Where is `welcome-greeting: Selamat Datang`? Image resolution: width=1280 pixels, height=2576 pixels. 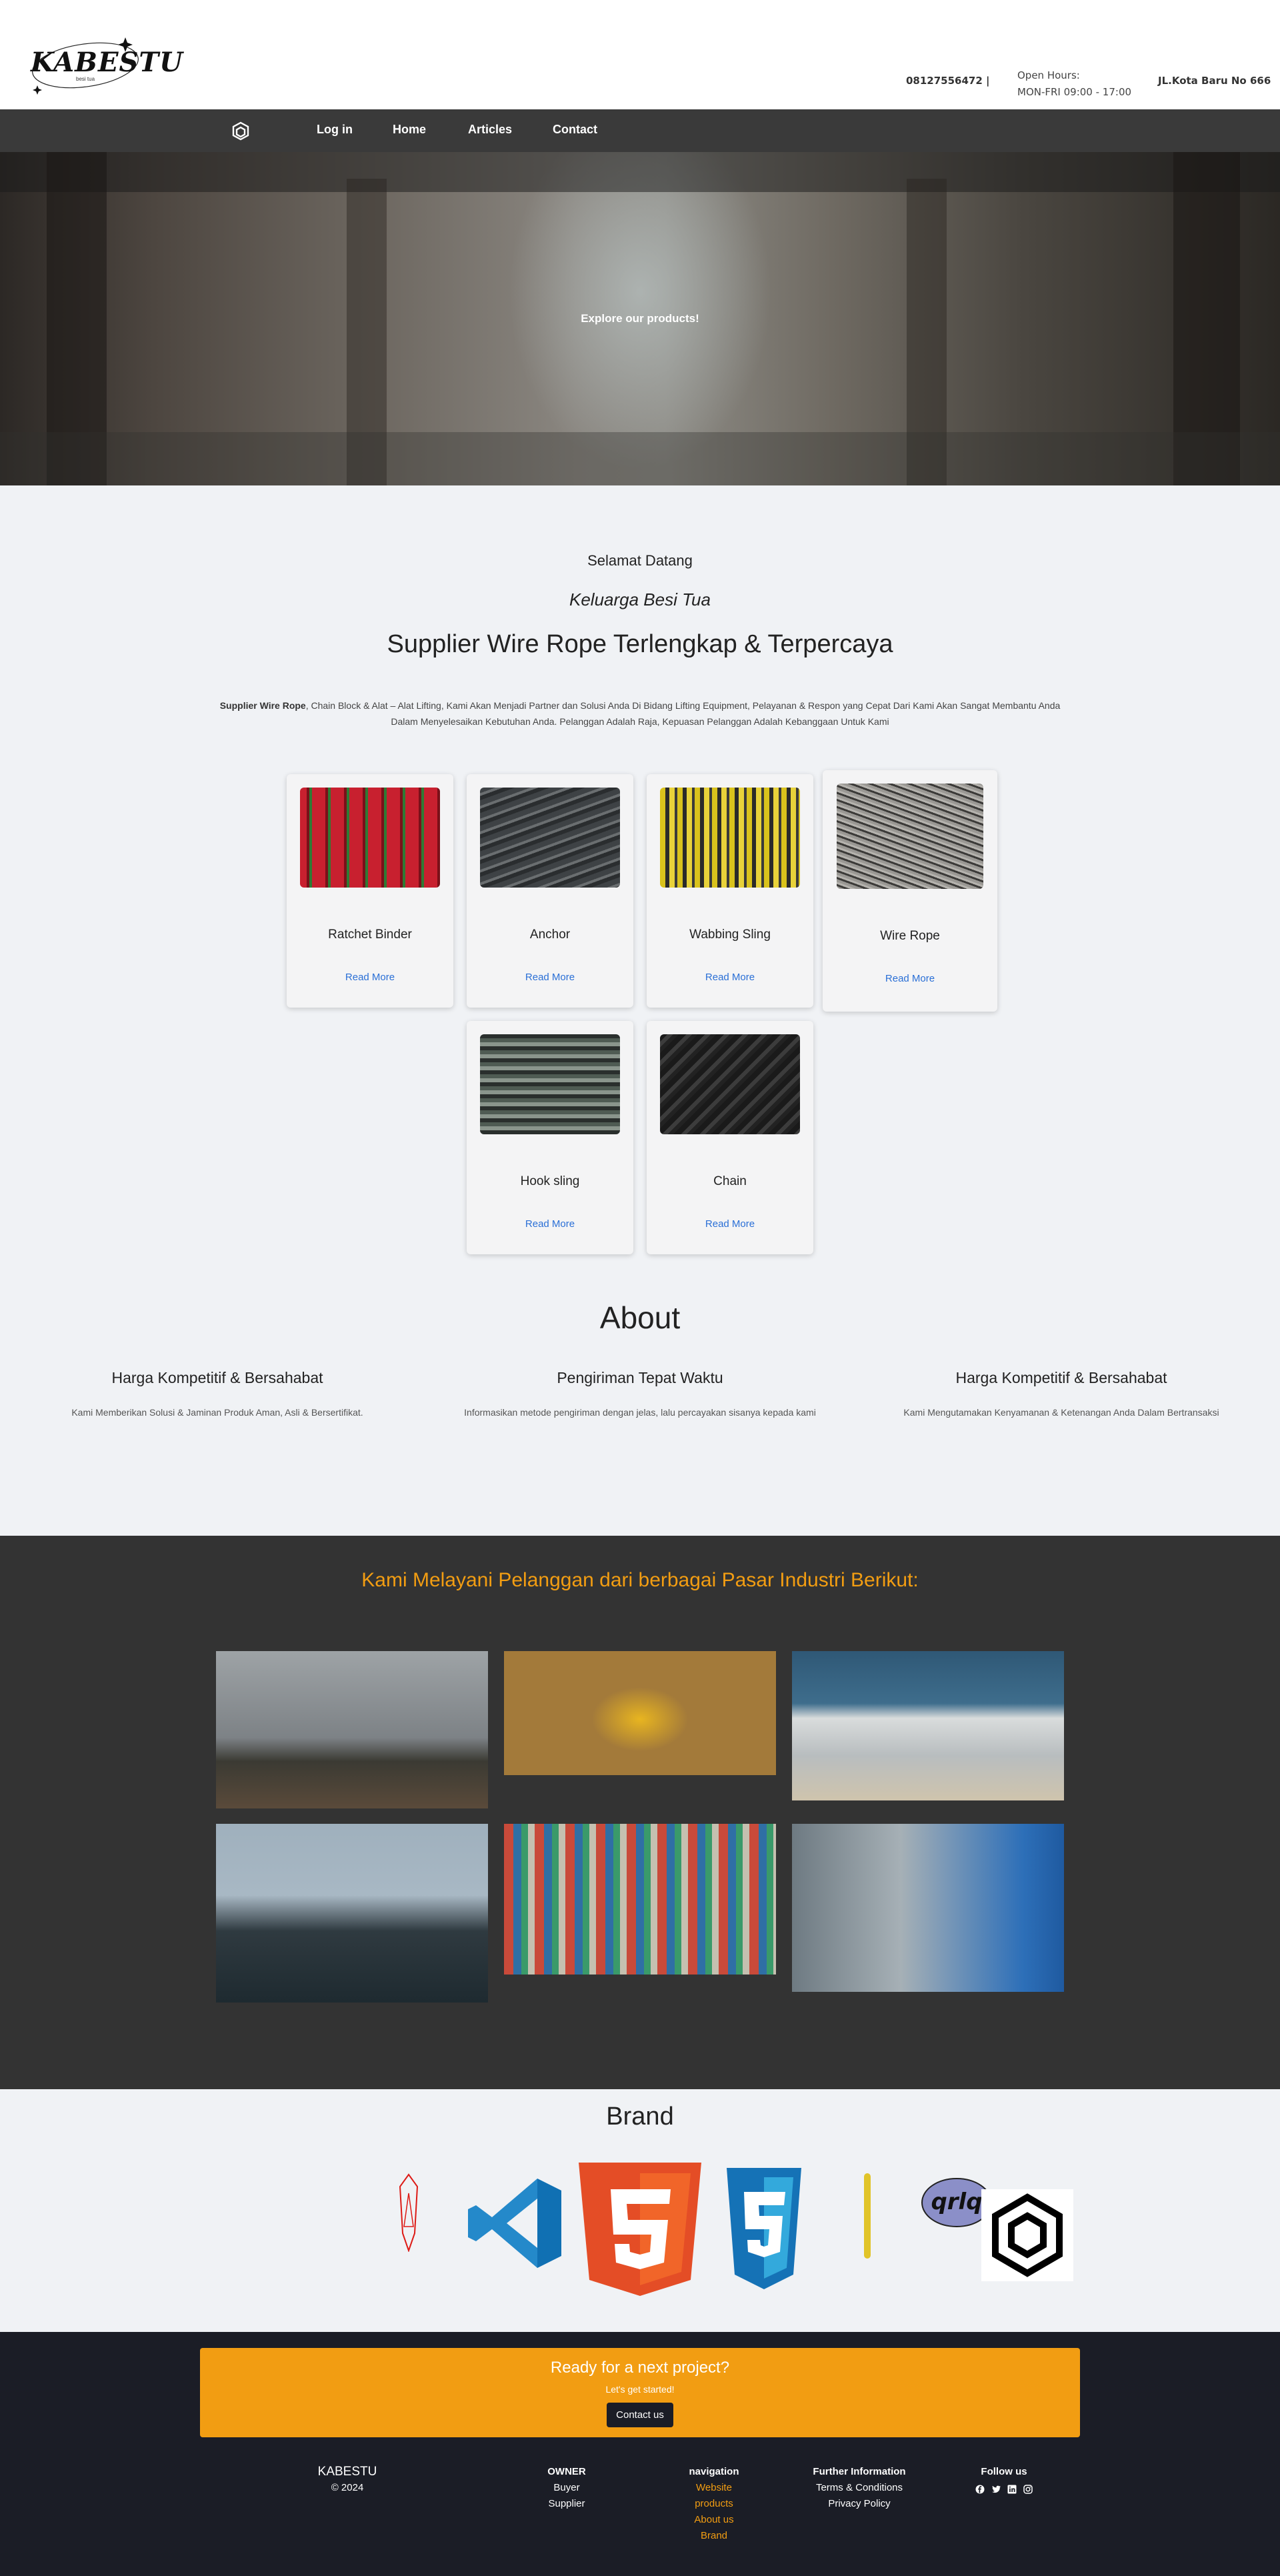 welcome-greeting: Selamat Datang is located at coordinates (640, 560).